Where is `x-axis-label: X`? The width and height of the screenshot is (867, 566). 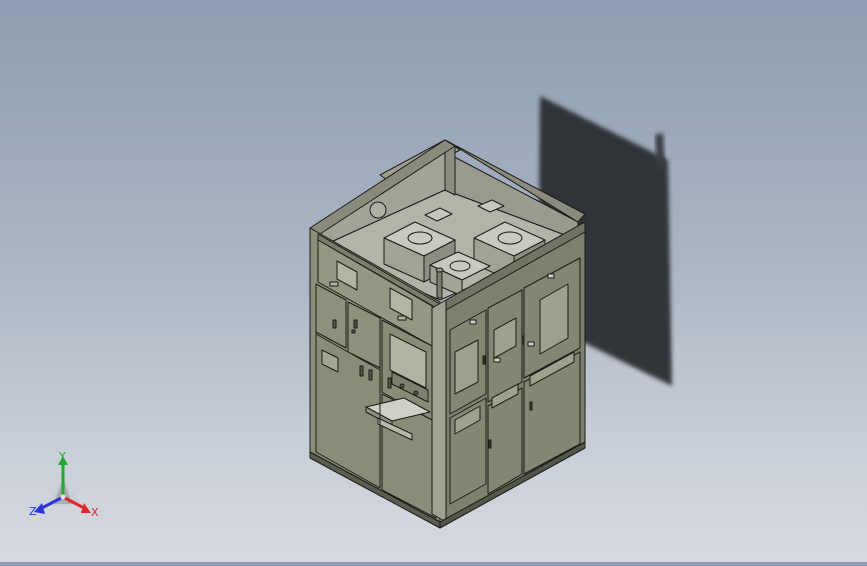
x-axis-label: X is located at coordinates (95, 512).